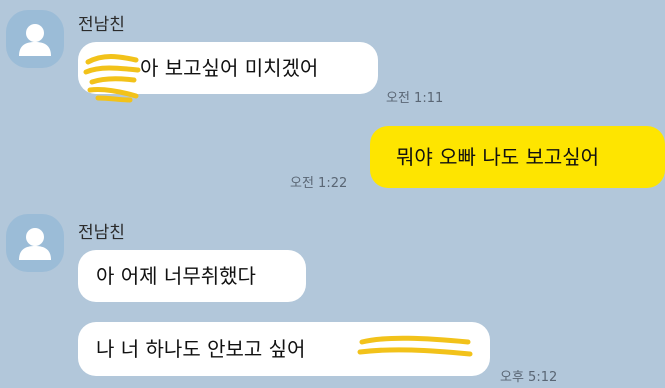 Image resolution: width=665 pixels, height=388 pixels. I want to click on message-text: 아 보고싶어 미치겠어, so click(229, 68).